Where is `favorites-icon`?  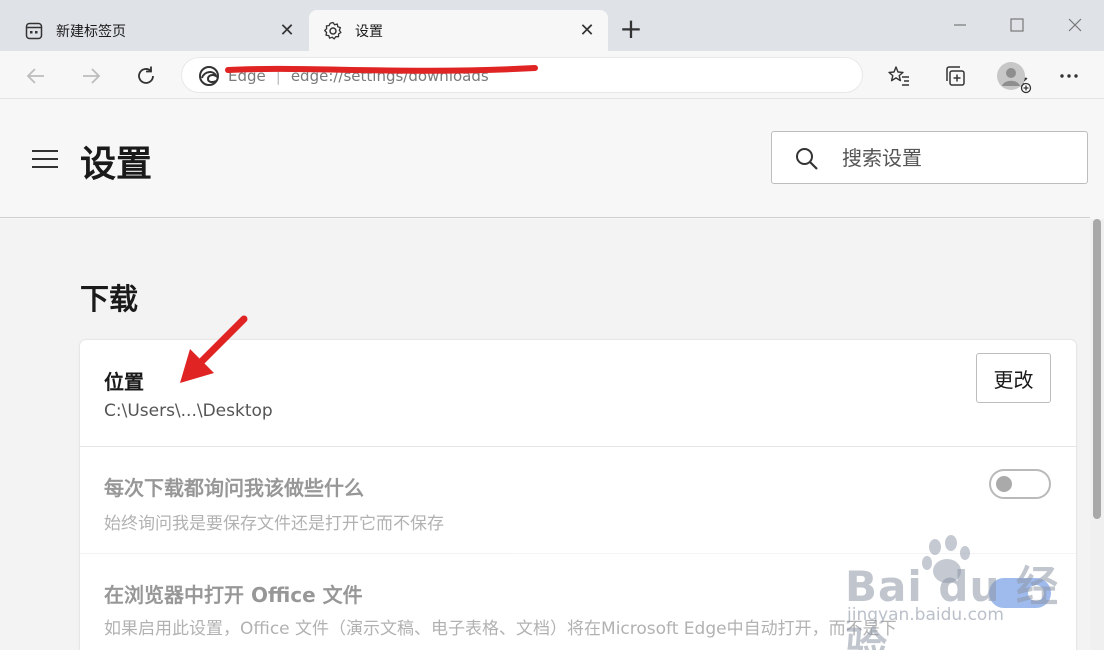 favorites-icon is located at coordinates (899, 76).